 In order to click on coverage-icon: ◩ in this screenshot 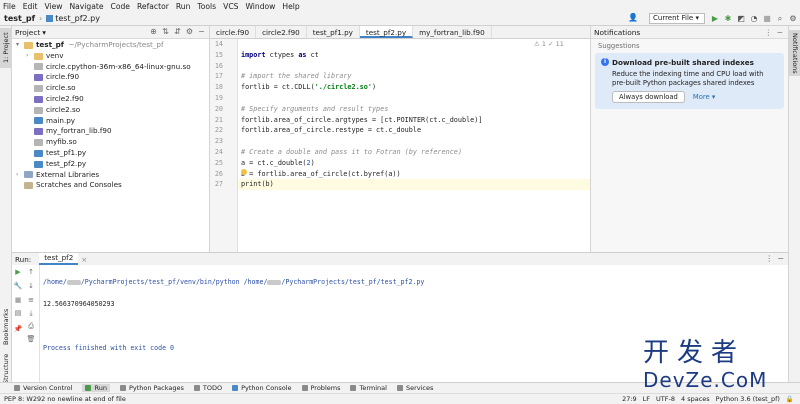, I will do `click(741, 18)`.